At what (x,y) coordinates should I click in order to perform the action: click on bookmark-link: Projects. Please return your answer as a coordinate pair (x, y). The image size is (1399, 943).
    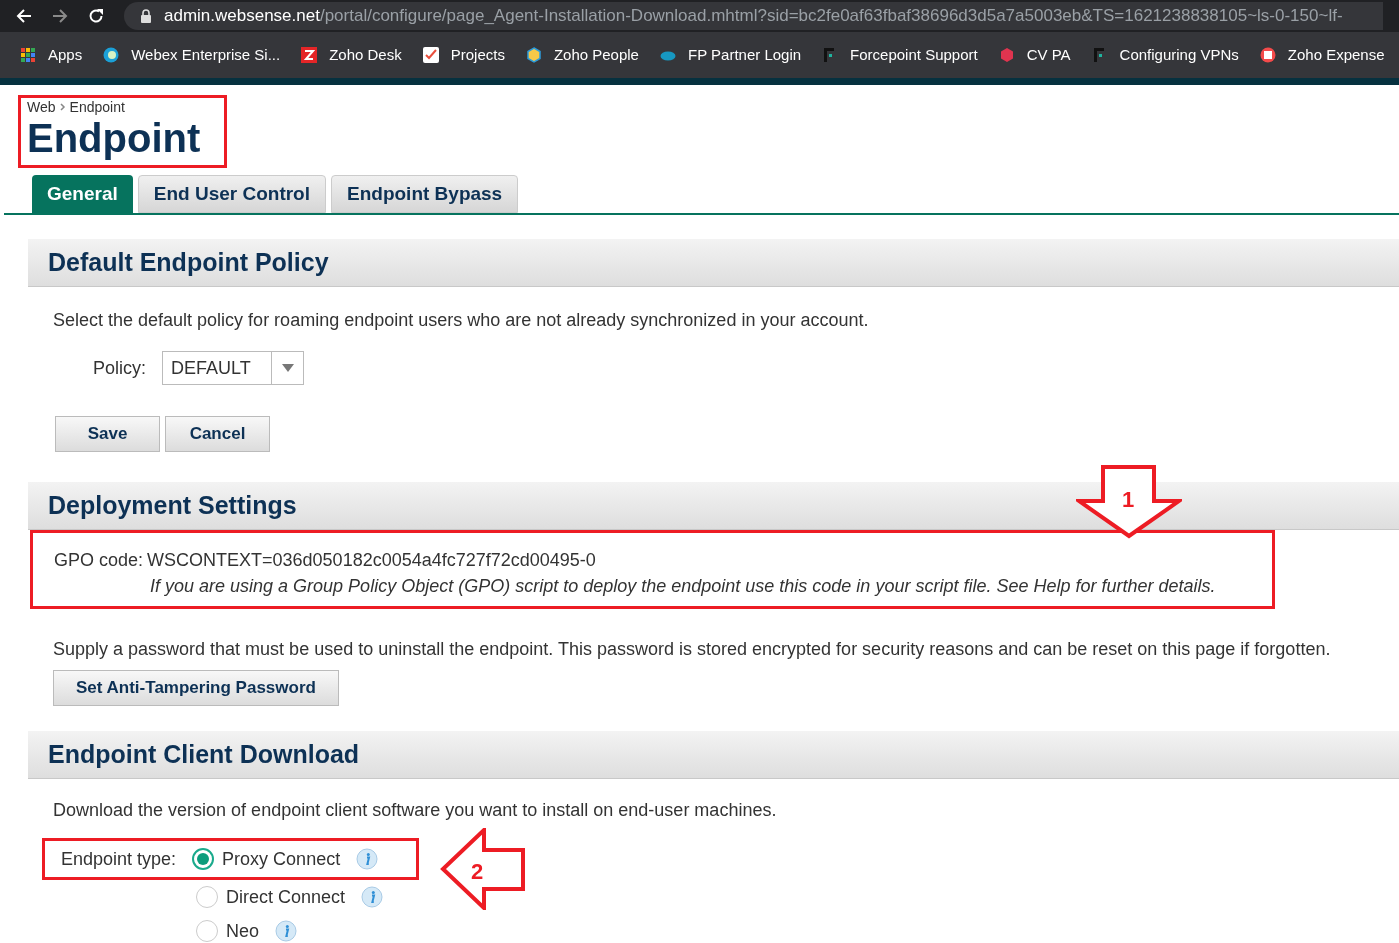
    Looking at the image, I should click on (477, 55).